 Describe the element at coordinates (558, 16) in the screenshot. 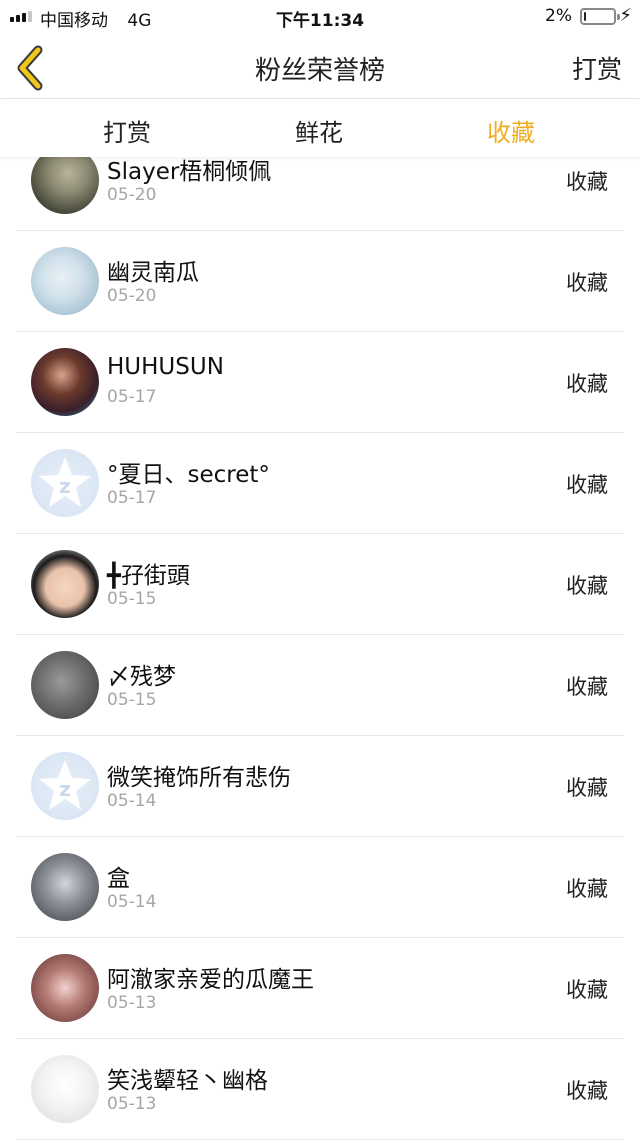

I see `battery-percent: 2%` at that location.